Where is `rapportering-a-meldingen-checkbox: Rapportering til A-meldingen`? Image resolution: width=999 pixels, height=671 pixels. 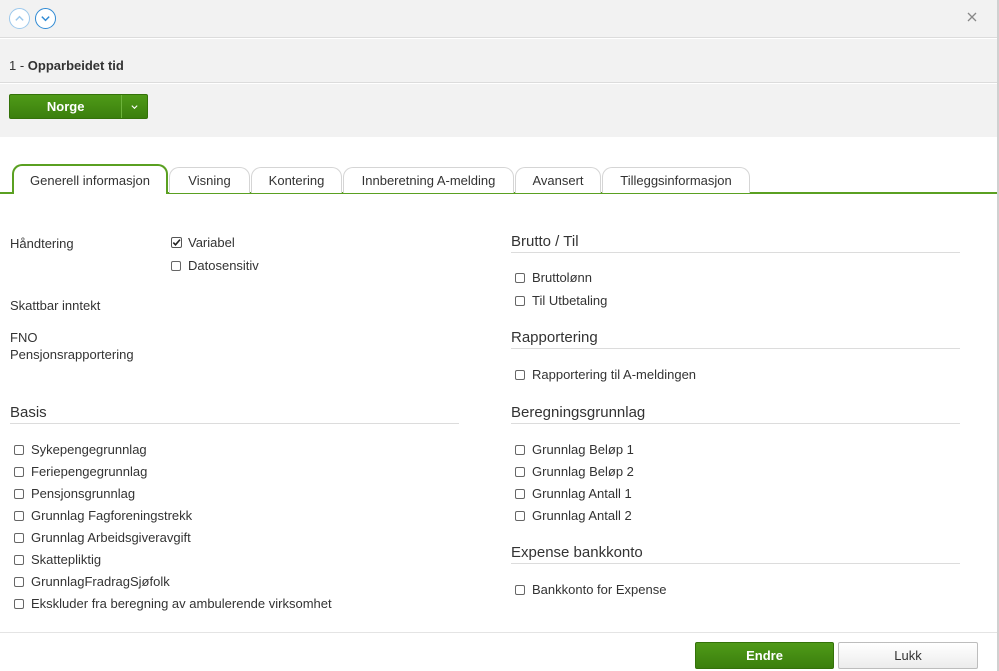
rapportering-a-meldingen-checkbox: Rapportering til A-meldingen is located at coordinates (605, 374).